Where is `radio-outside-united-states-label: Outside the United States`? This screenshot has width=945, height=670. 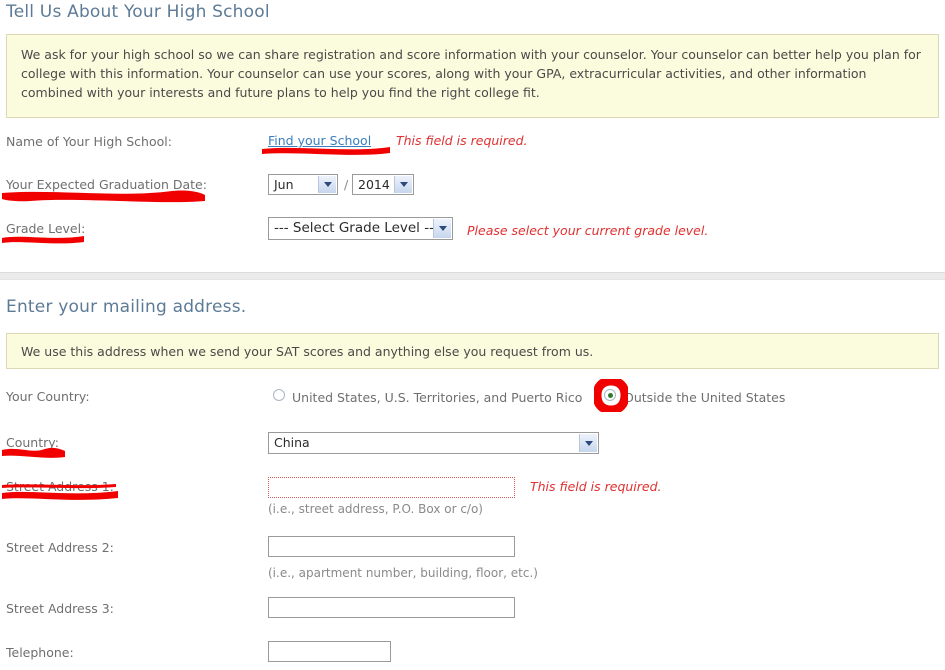 radio-outside-united-states-label: Outside the United States is located at coordinates (705, 397).